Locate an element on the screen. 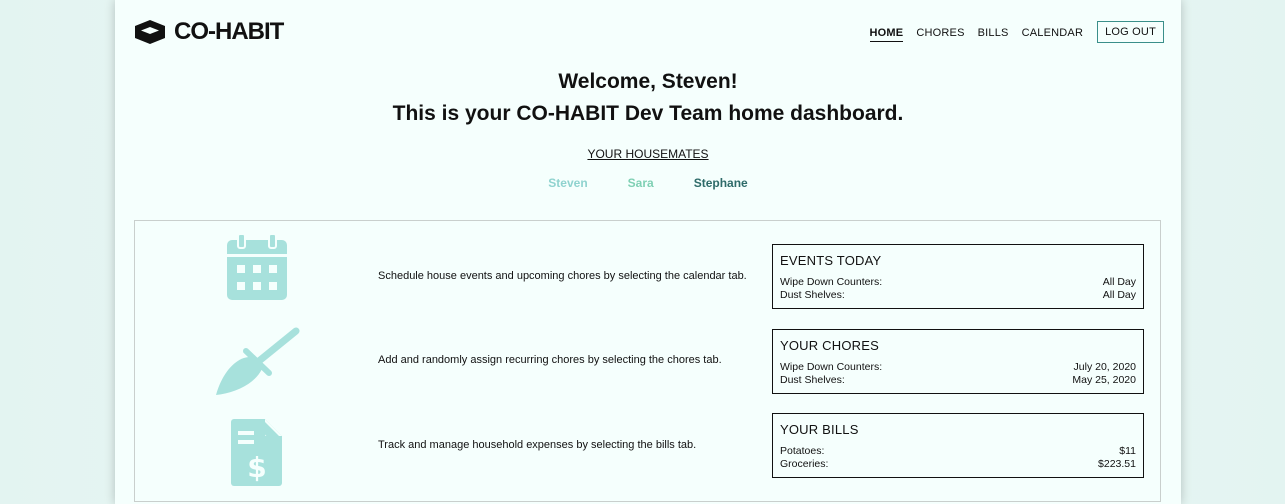  housemates-list: Steven Sara Stephane is located at coordinates (648, 183).